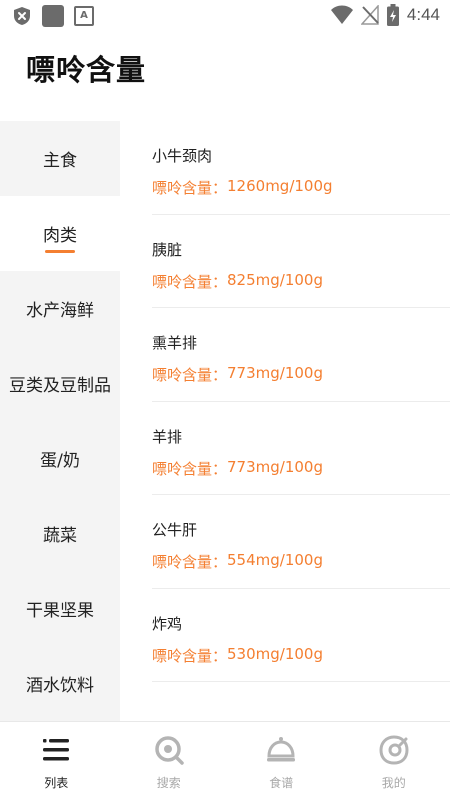 Image resolution: width=450 pixels, height=799 pixels. What do you see at coordinates (167, 249) in the screenshot?
I see `food-name: 胰脏` at bounding box center [167, 249].